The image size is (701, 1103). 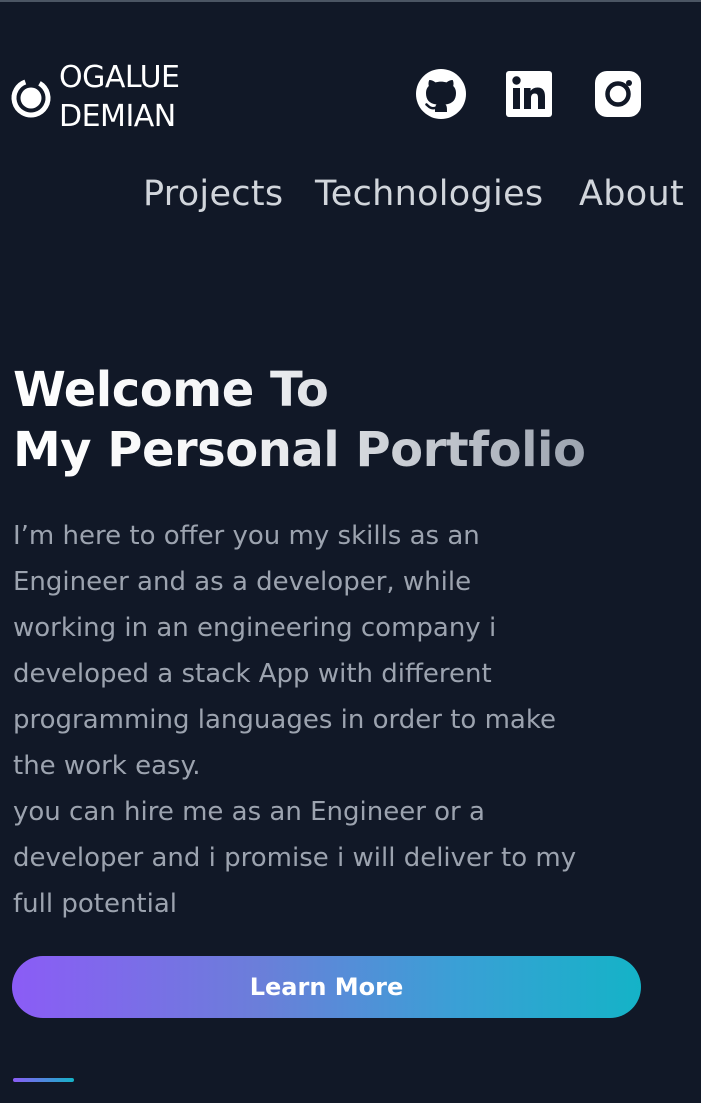 I want to click on instagram-link, so click(x=618, y=94).